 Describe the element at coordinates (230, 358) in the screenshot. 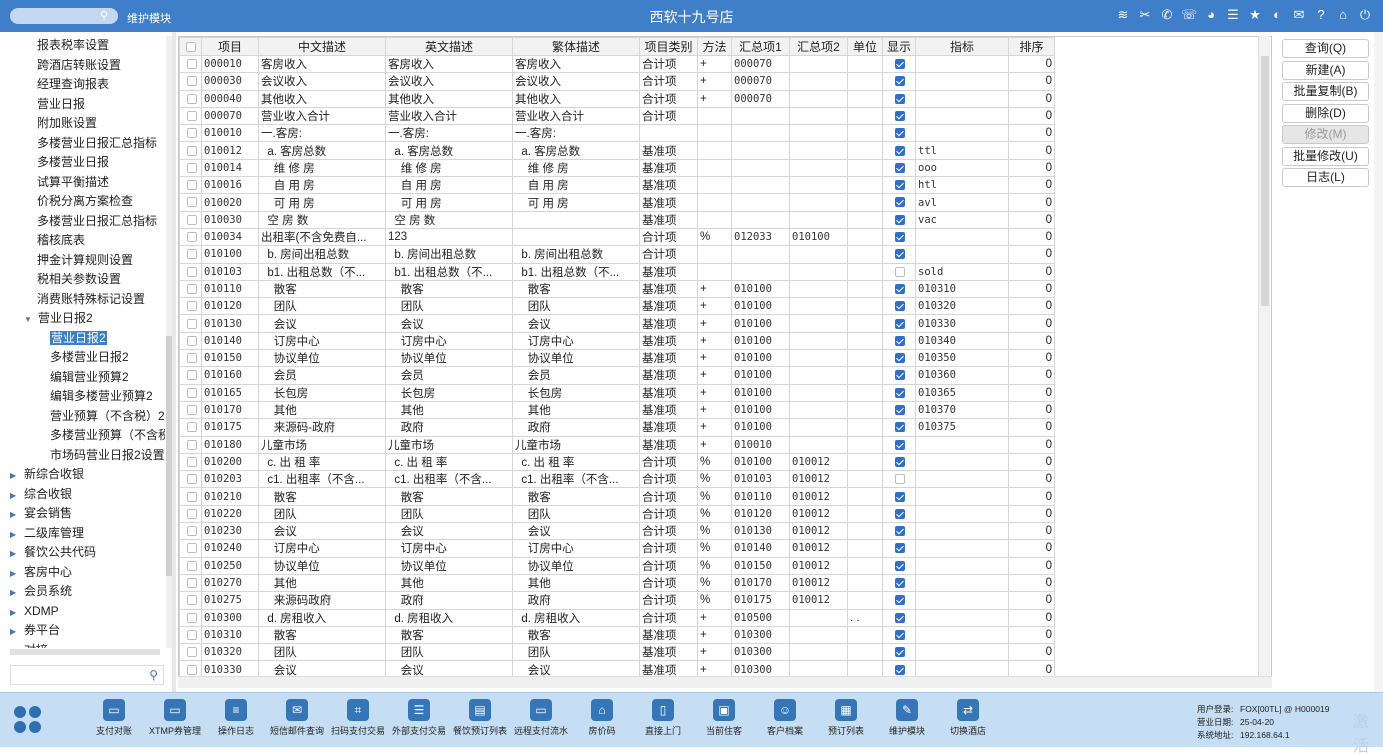

I see `table-cell: 010150` at that location.